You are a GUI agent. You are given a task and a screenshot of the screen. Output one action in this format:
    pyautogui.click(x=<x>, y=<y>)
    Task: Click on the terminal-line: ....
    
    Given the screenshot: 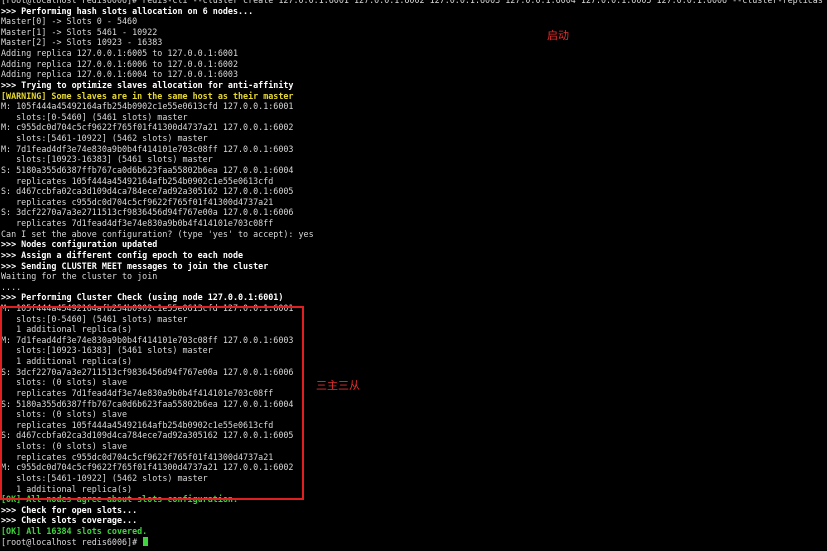 What is the action you would take?
    pyautogui.click(x=11, y=286)
    